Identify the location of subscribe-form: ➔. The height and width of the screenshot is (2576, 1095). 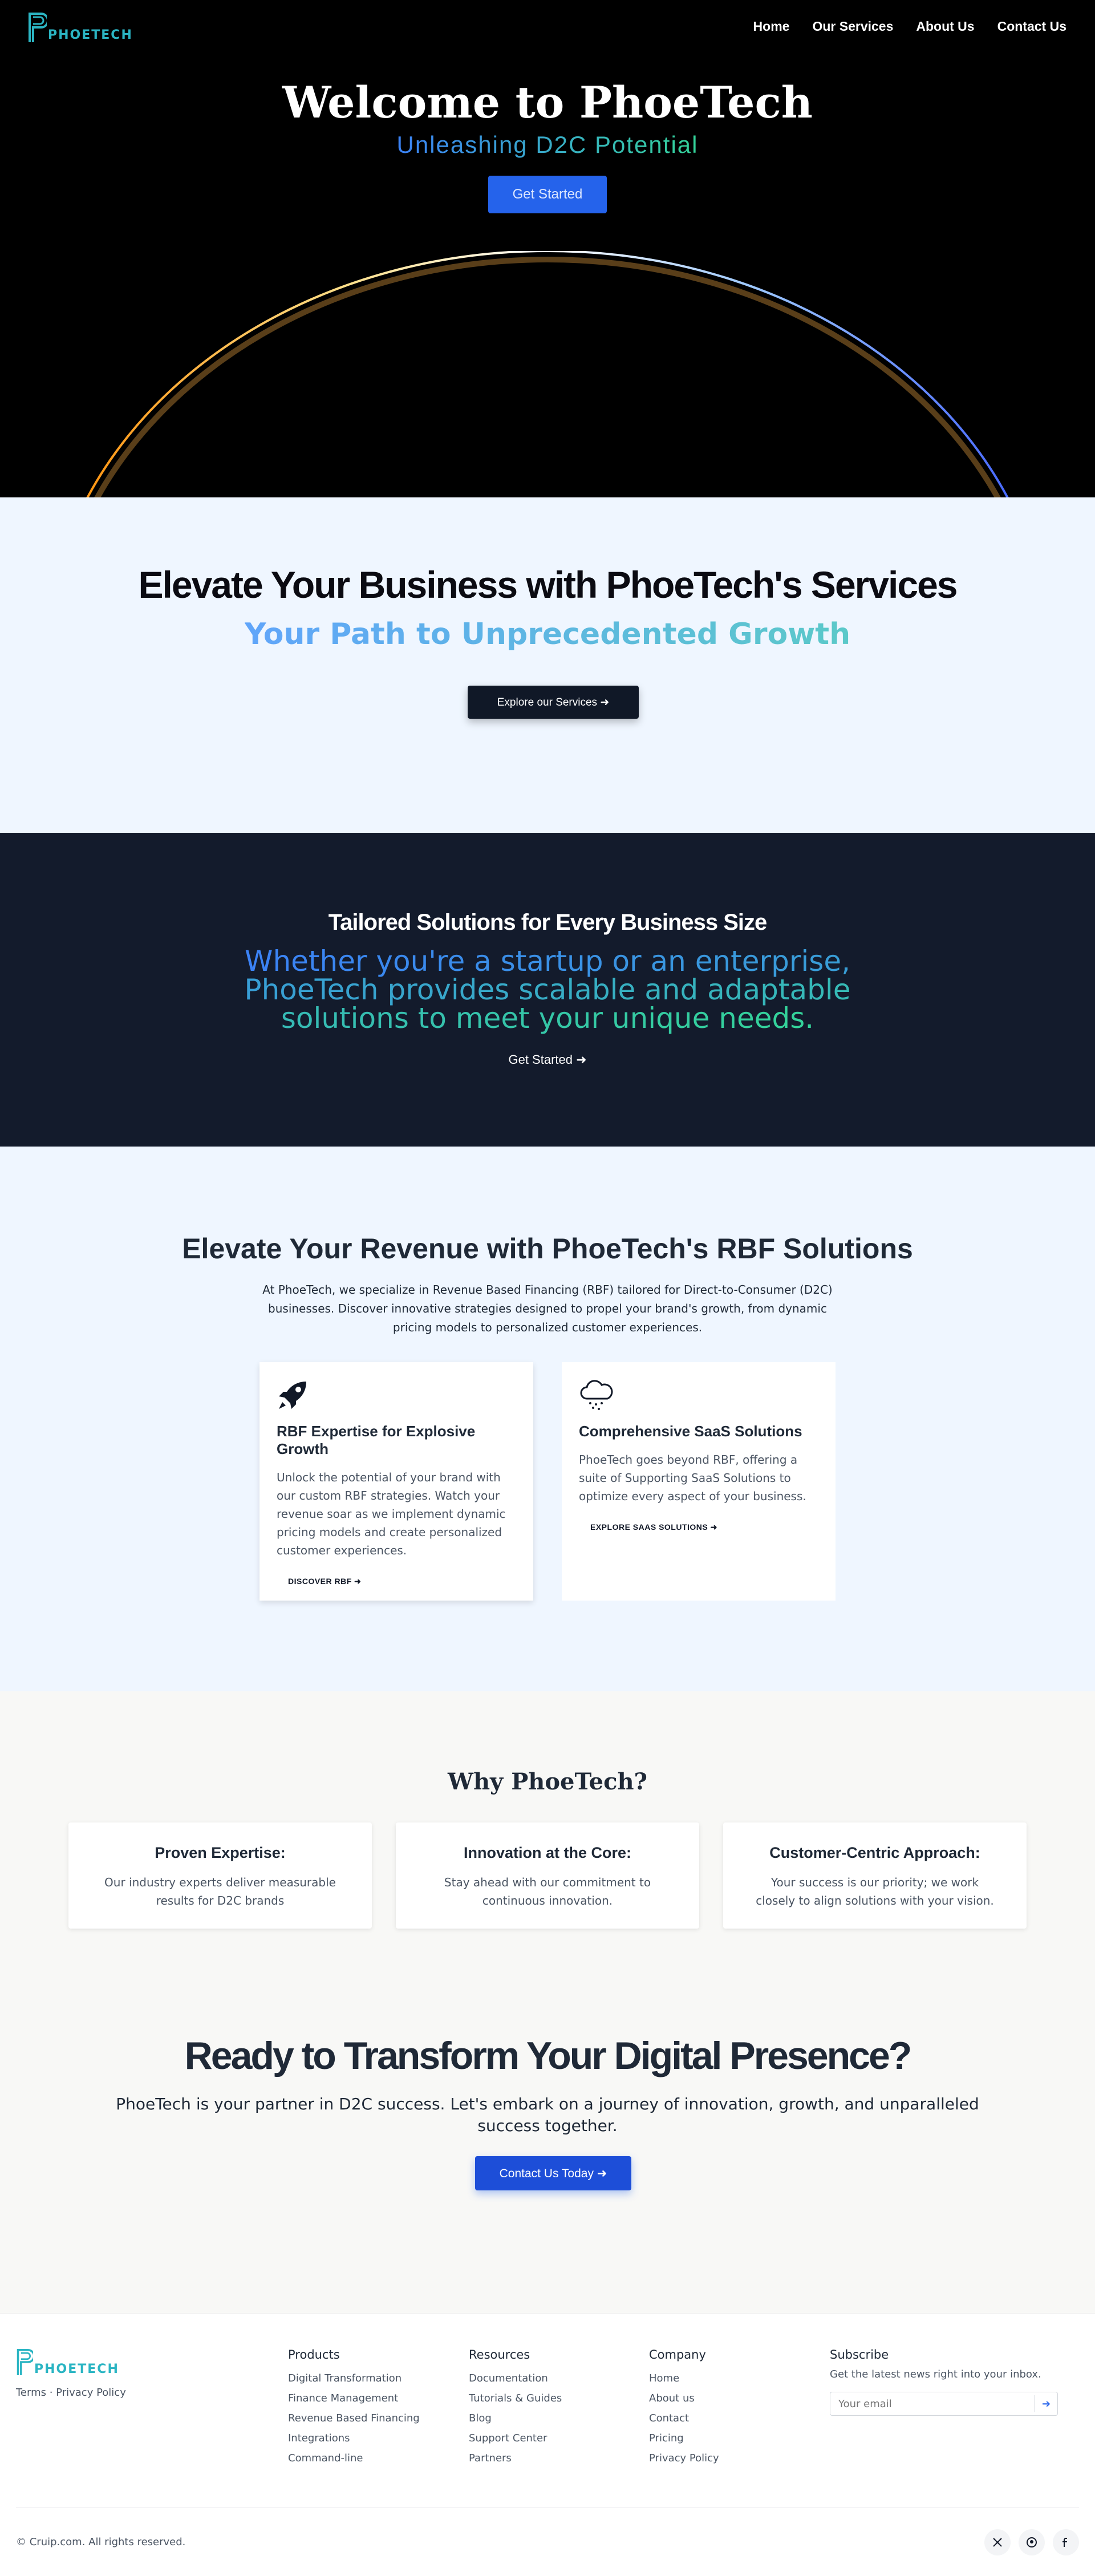
(944, 2404).